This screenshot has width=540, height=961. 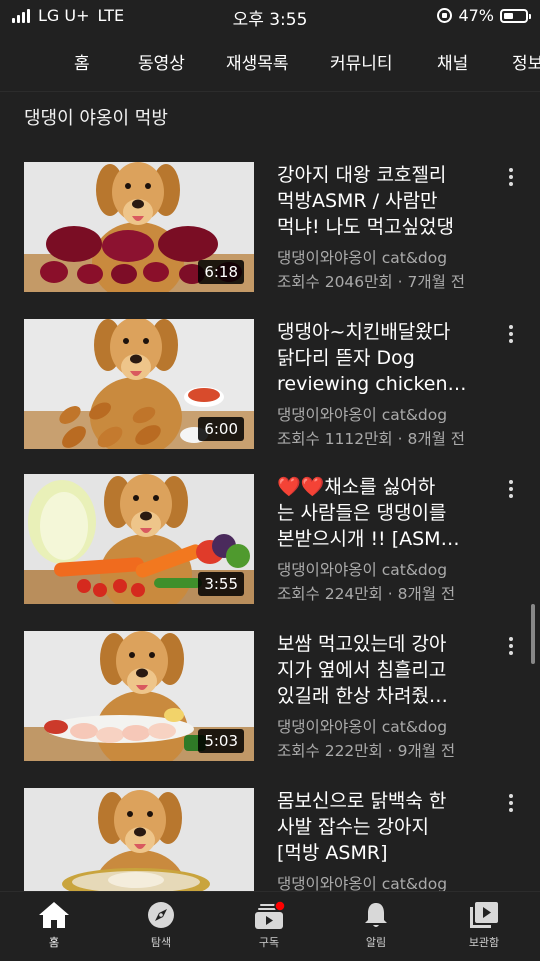 I want to click on status-bar-right: 47%, so click(x=484, y=15).